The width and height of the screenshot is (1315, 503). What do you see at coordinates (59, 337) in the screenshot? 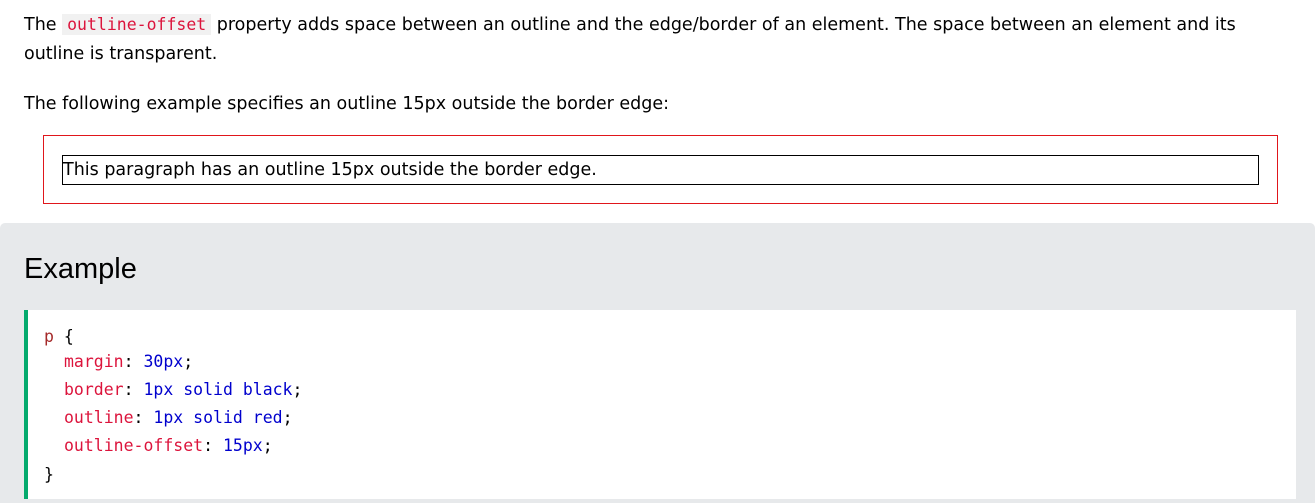
I see `code-line-selector: p {` at bounding box center [59, 337].